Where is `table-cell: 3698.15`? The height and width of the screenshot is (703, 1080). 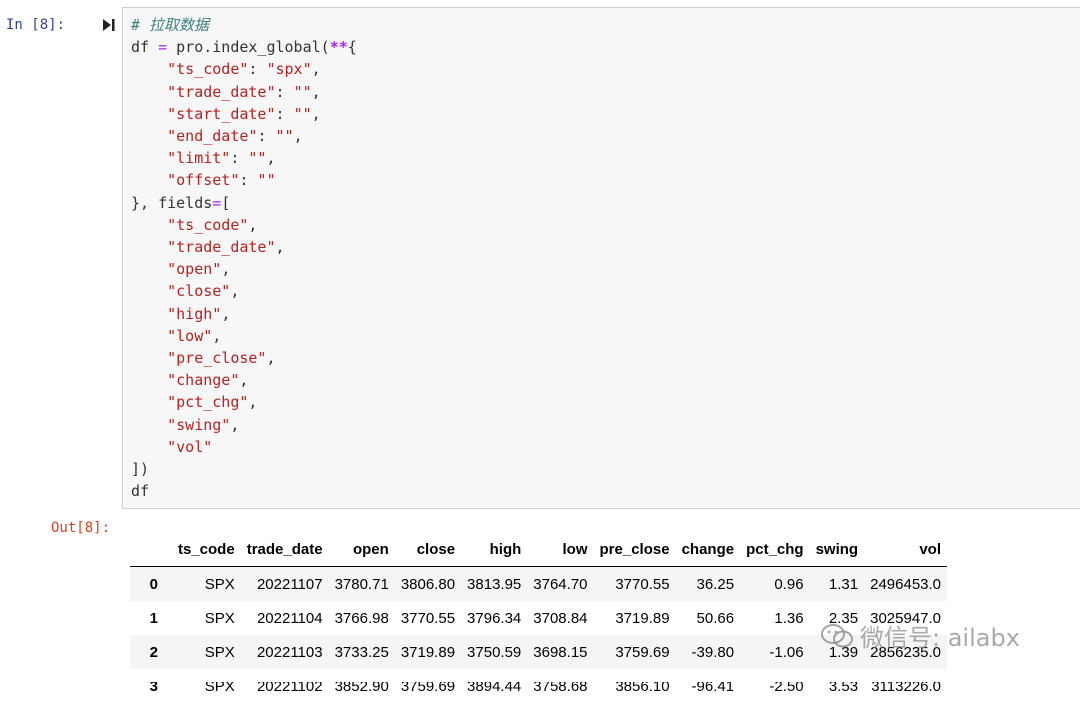
table-cell: 3698.15 is located at coordinates (560, 652).